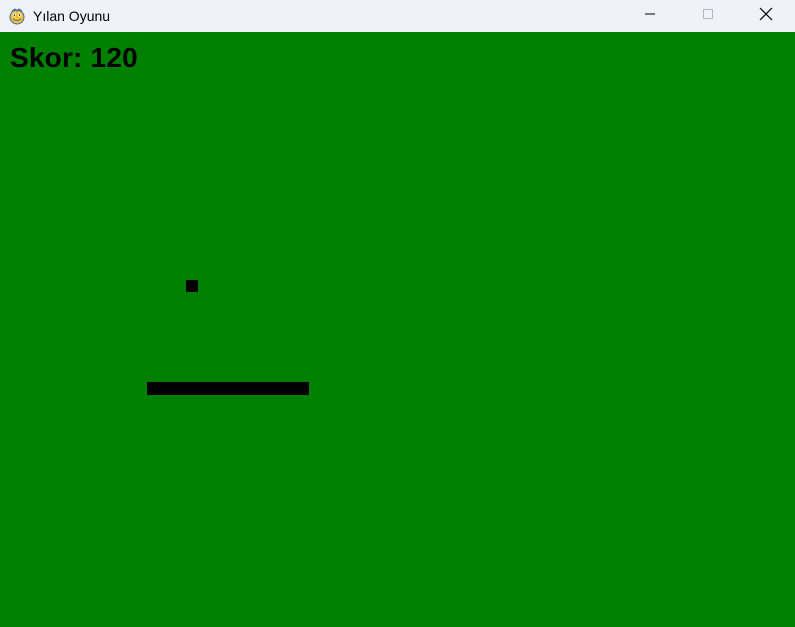 The image size is (795, 627). I want to click on score-label: Skor: 120, so click(74, 57).